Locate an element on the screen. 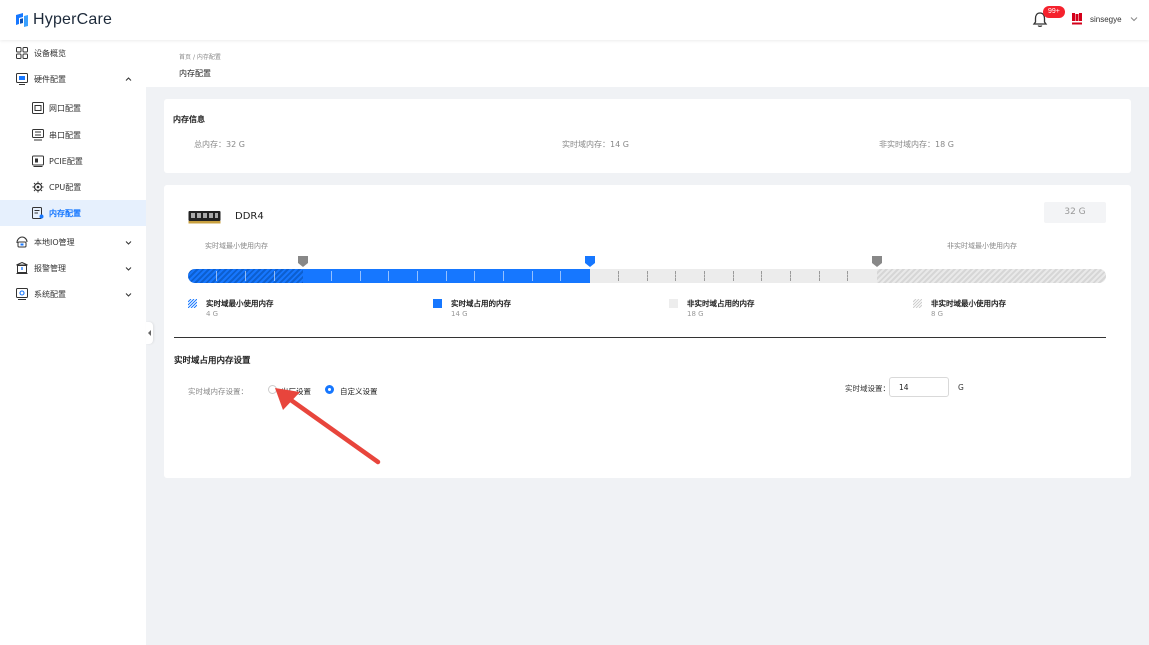 The width and height of the screenshot is (1149, 645). legend-value: 18 G is located at coordinates (695, 314).